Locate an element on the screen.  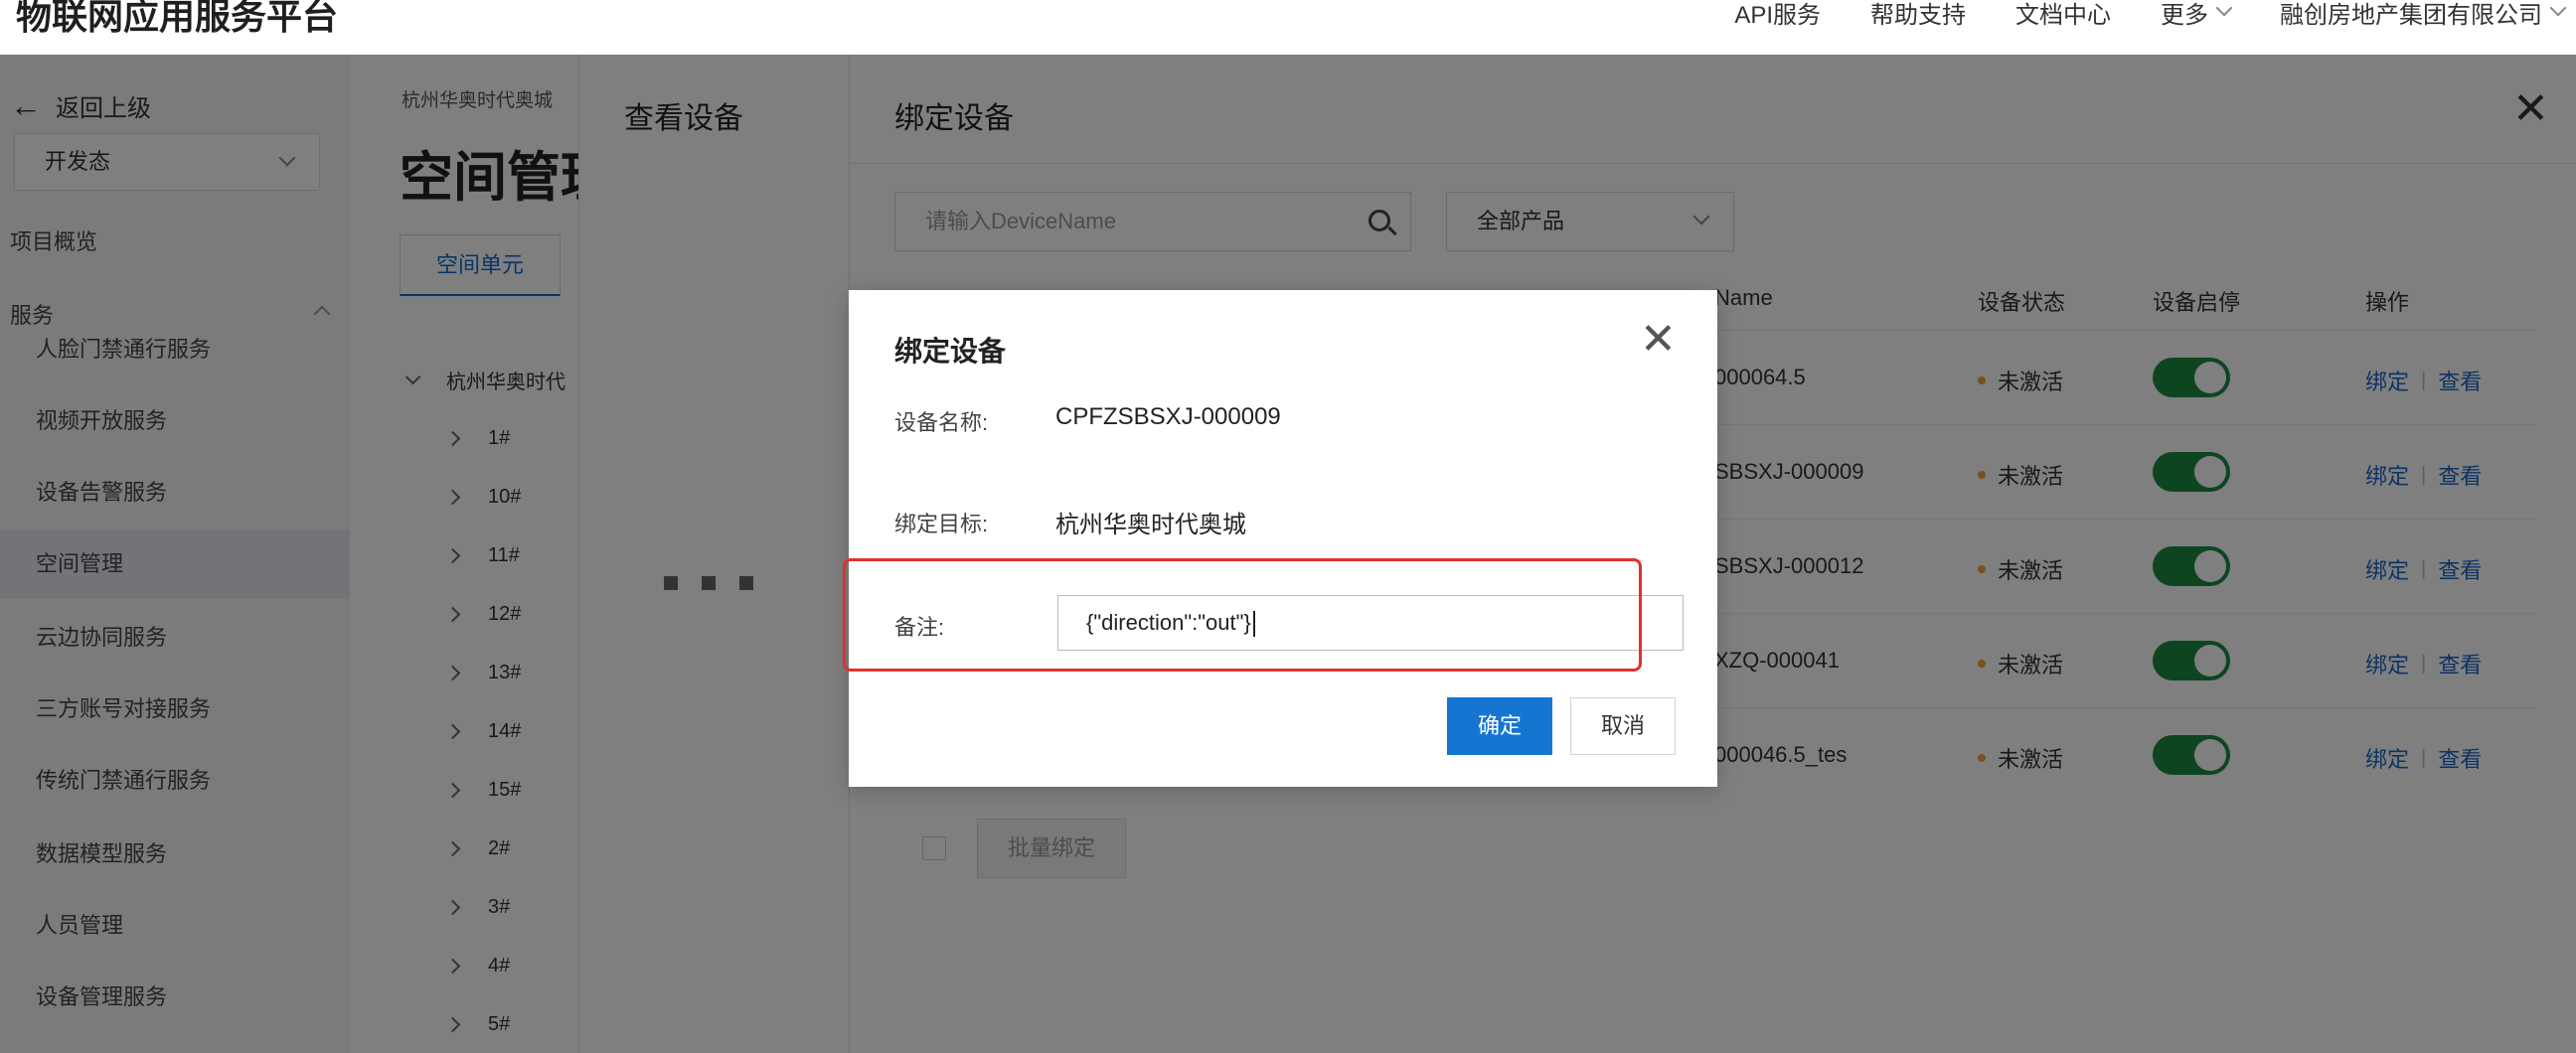
nav-help-support: 帮助支持 is located at coordinates (1918, 15).